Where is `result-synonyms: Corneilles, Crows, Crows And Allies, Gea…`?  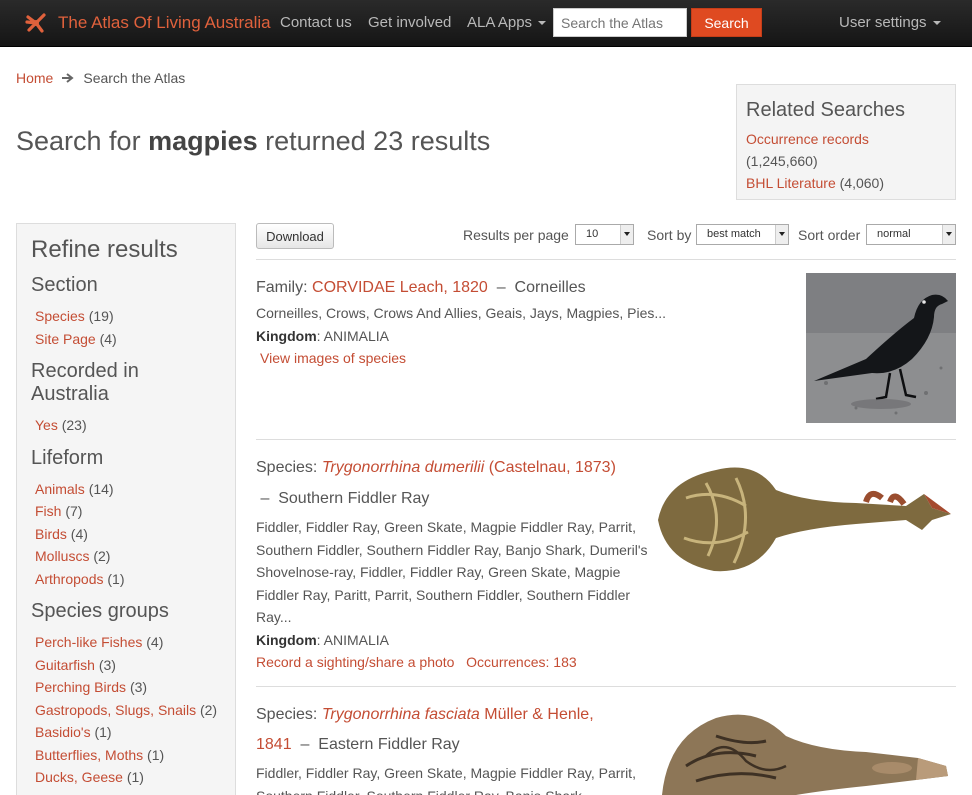
result-synonyms: Corneilles, Crows, Crows And Allies, Gea… is located at coordinates (461, 313).